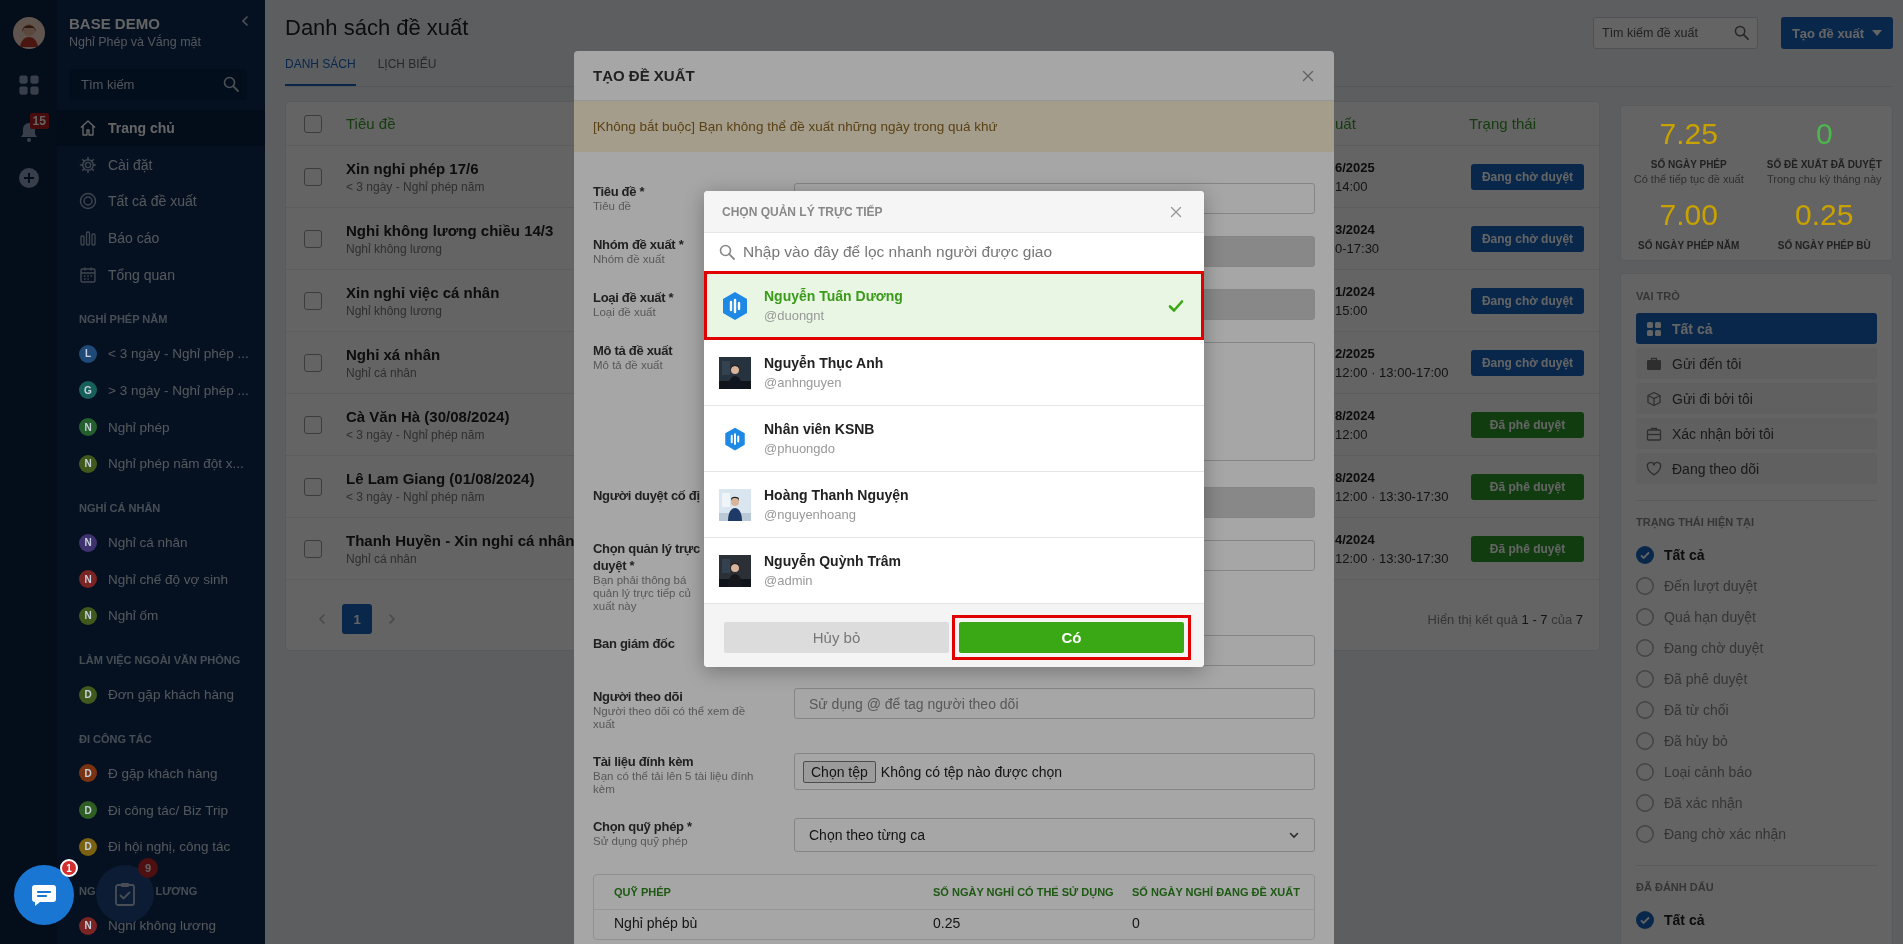  What do you see at coordinates (428, 416) in the screenshot?
I see `request-title: Cà Văn Hà (30/08/2024)` at bounding box center [428, 416].